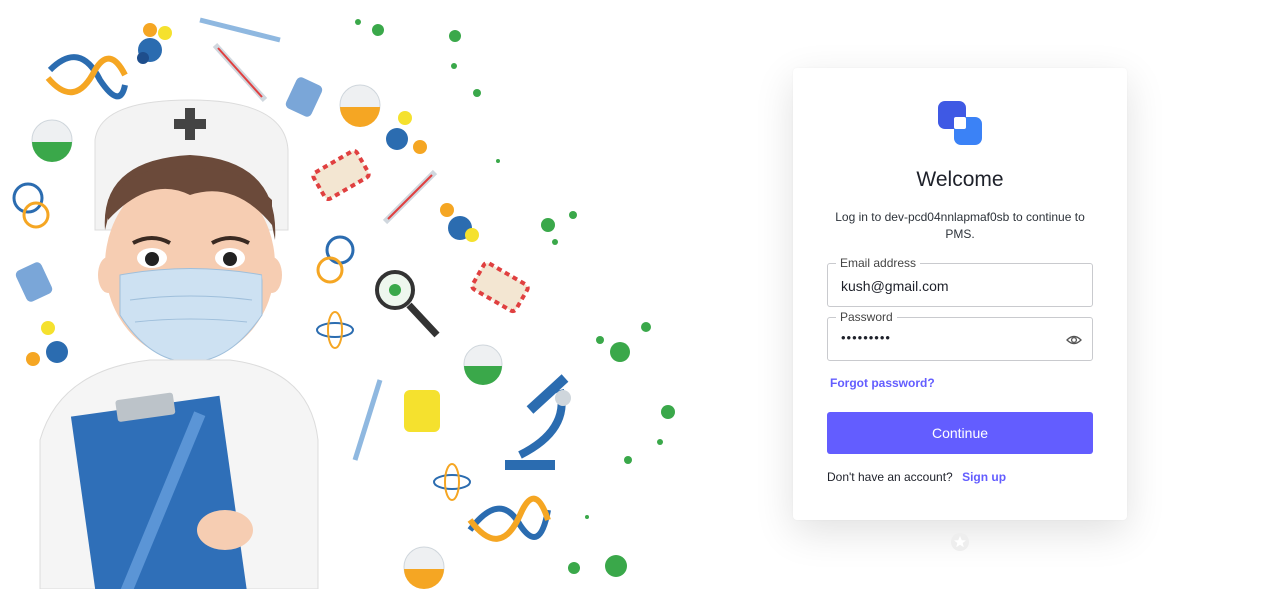 The width and height of the screenshot is (1280, 589). I want to click on star-badge-icon, so click(960, 542).